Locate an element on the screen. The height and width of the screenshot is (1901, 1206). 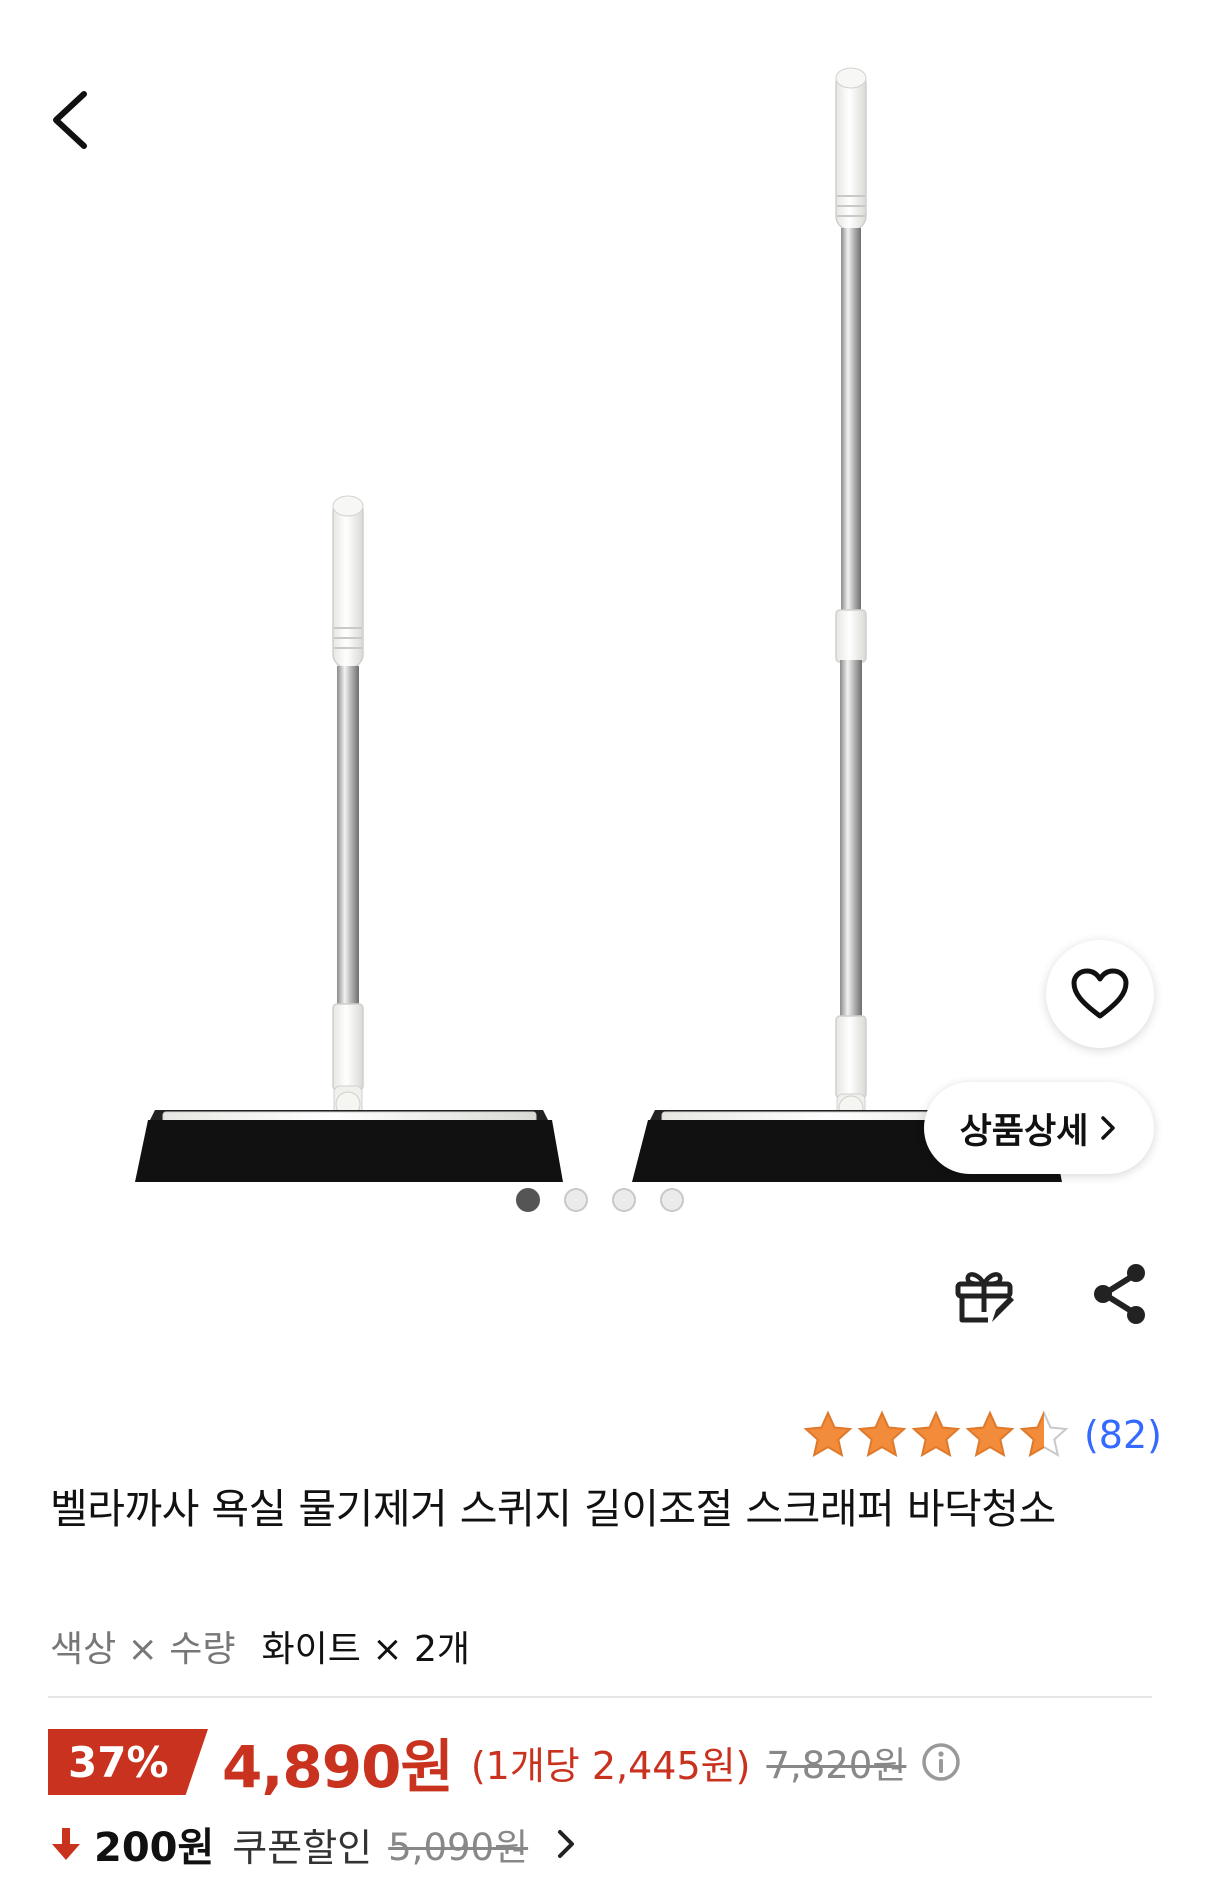
share-button is located at coordinates (1120, 1294).